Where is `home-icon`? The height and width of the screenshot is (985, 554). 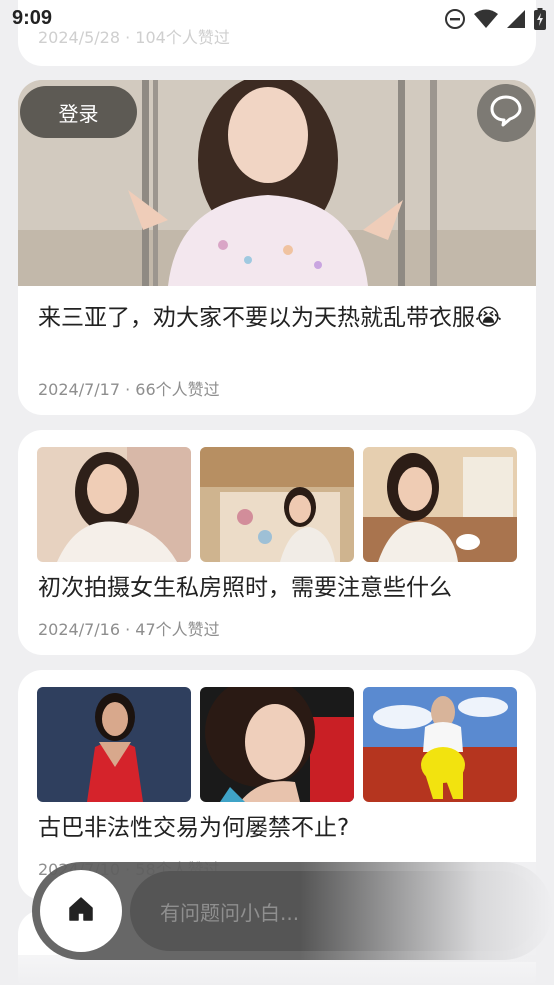 home-icon is located at coordinates (81, 911).